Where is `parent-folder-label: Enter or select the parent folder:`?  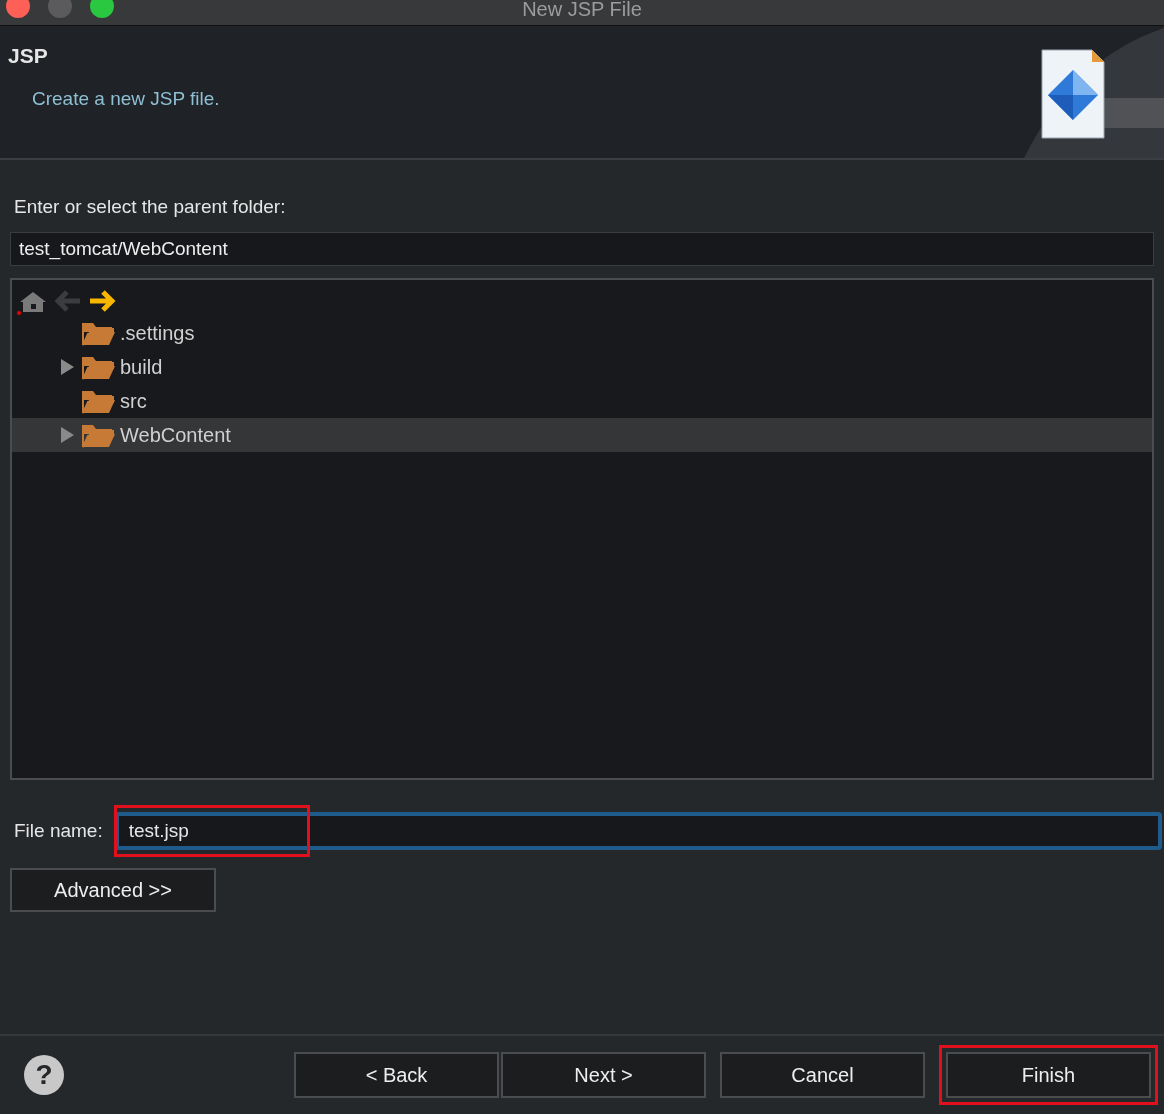
parent-folder-label: Enter or select the parent folder: is located at coordinates (150, 207).